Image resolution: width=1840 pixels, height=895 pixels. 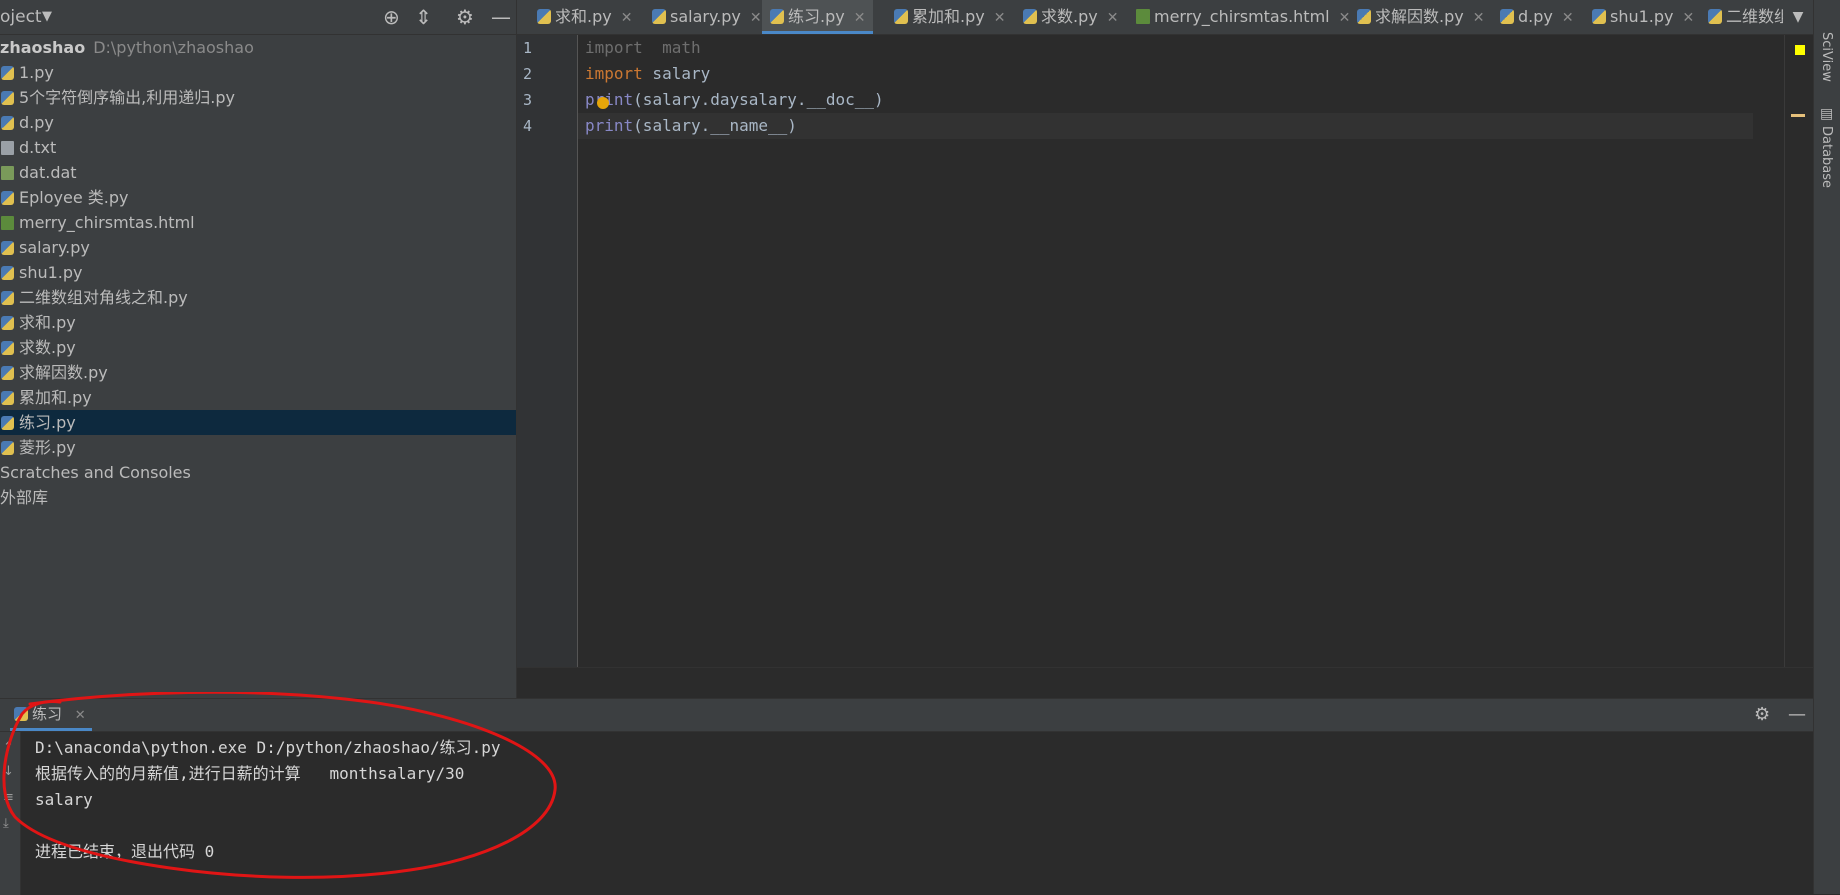 What do you see at coordinates (258, 422) in the screenshot?
I see `tree-file-item: 练习.py` at bounding box center [258, 422].